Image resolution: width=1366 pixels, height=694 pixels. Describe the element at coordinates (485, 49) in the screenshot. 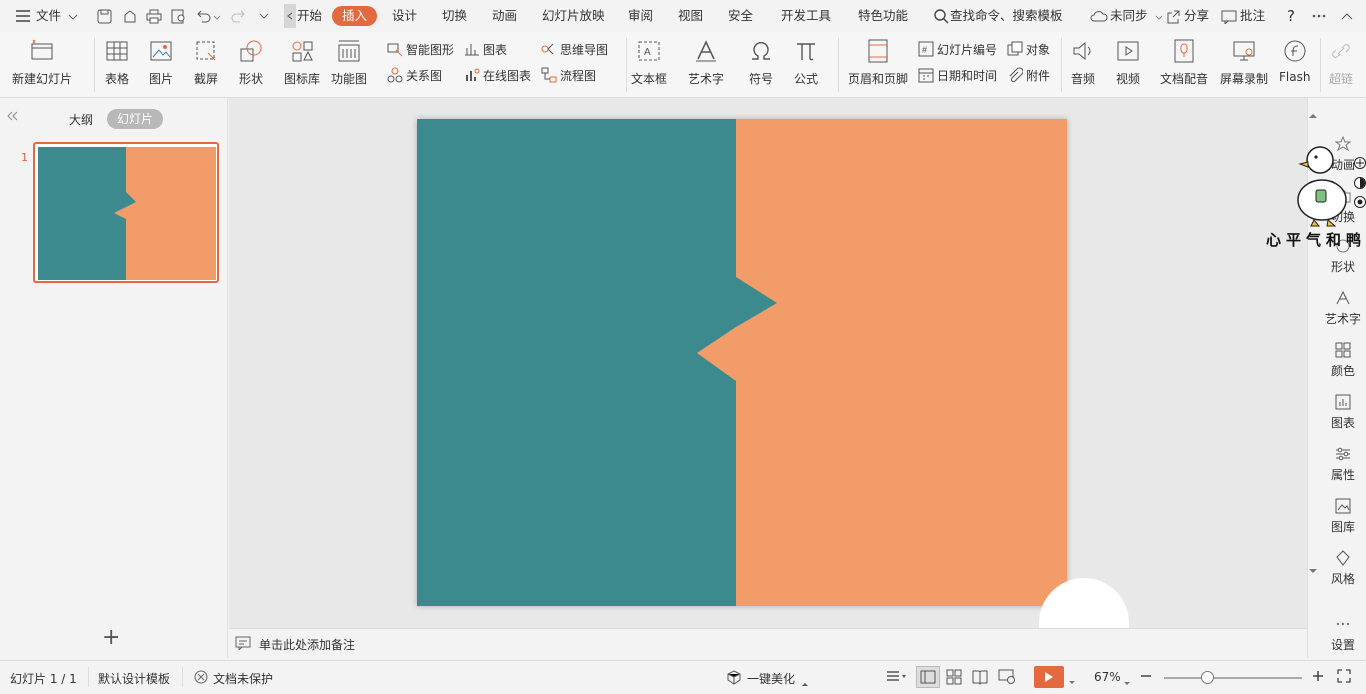

I see `chart-button: 图表` at that location.